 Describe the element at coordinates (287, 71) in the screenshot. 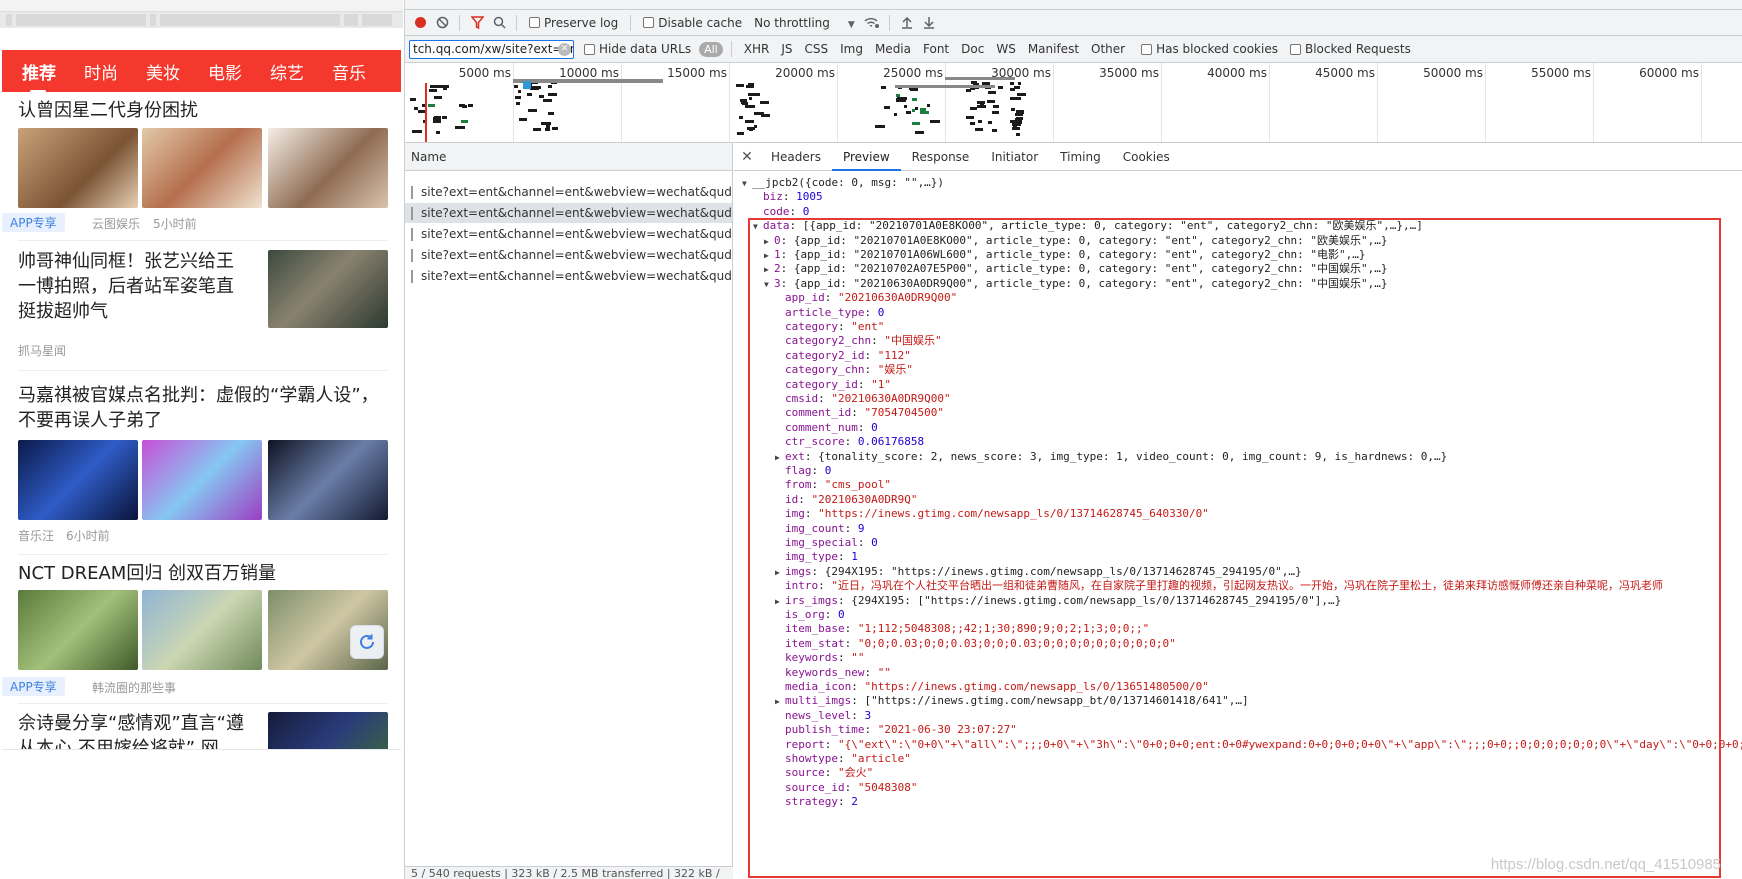

I see `channel-tab-4: 综艺` at that location.